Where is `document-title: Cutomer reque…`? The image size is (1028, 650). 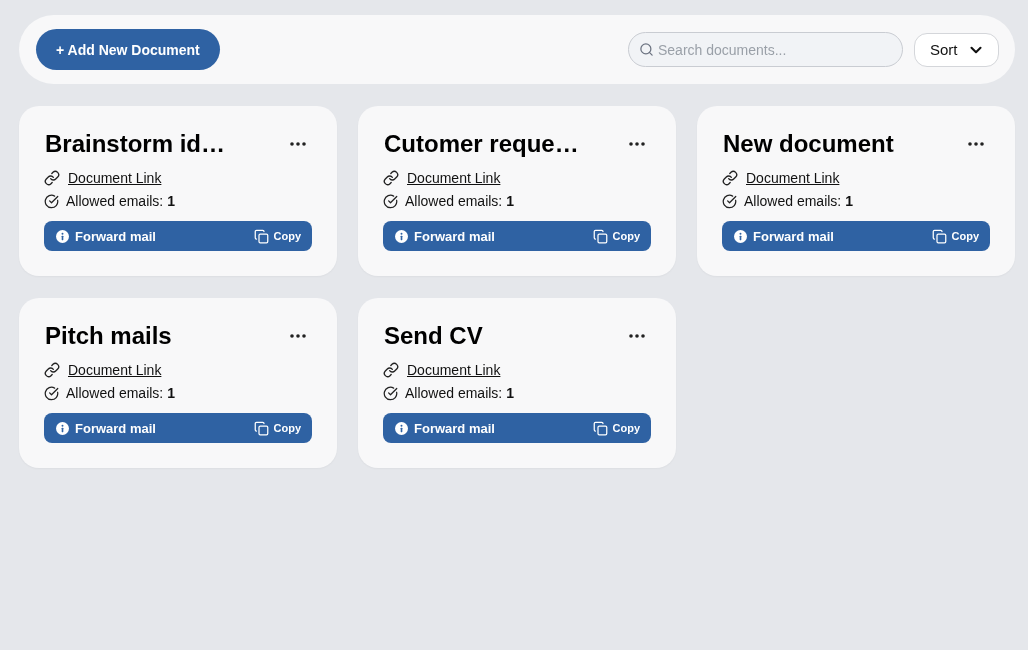
document-title: Cutomer reque… is located at coordinates (481, 144).